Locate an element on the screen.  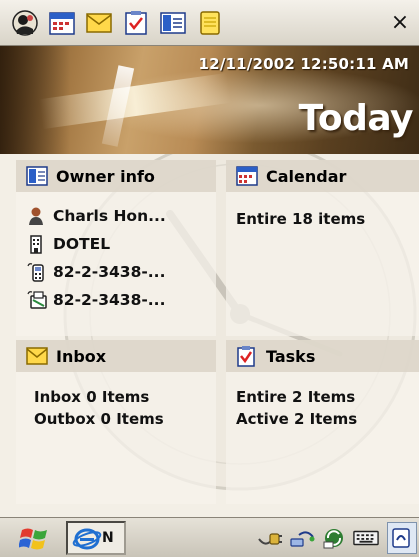
tasks-title: Tasks is located at coordinates (291, 356).